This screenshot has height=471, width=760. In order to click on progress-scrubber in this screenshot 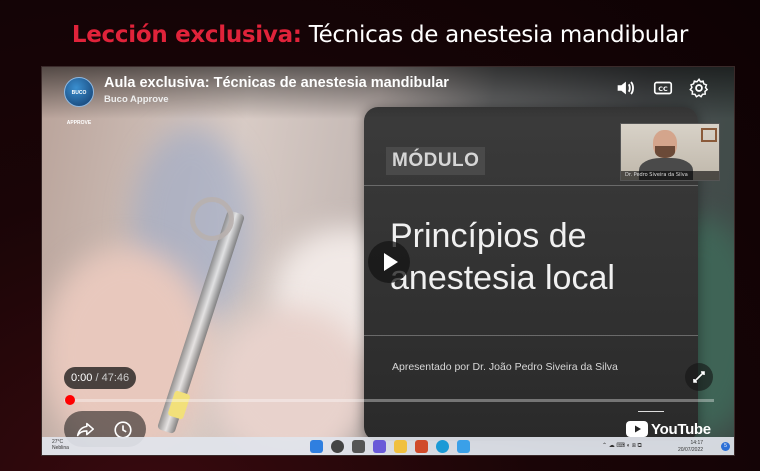, I will do `click(70, 400)`.